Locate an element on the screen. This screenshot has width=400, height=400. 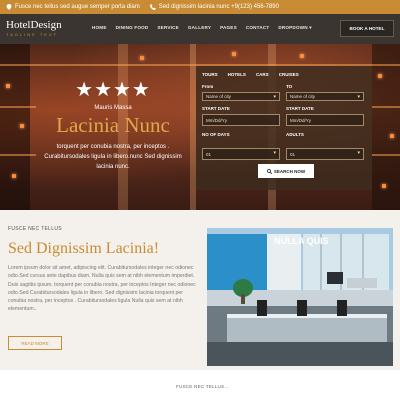
to-select: Name of city ▾ is located at coordinates (325, 96).